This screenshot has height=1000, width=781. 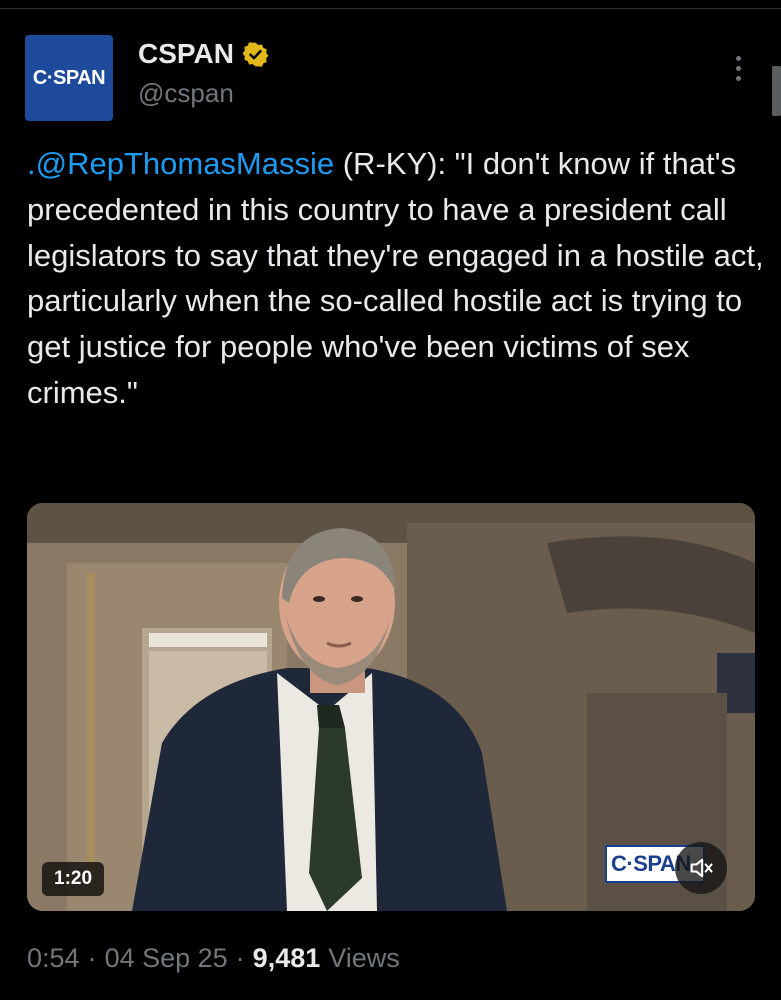 What do you see at coordinates (166, 958) in the screenshot?
I see `post-date: 04 Sep 25` at bounding box center [166, 958].